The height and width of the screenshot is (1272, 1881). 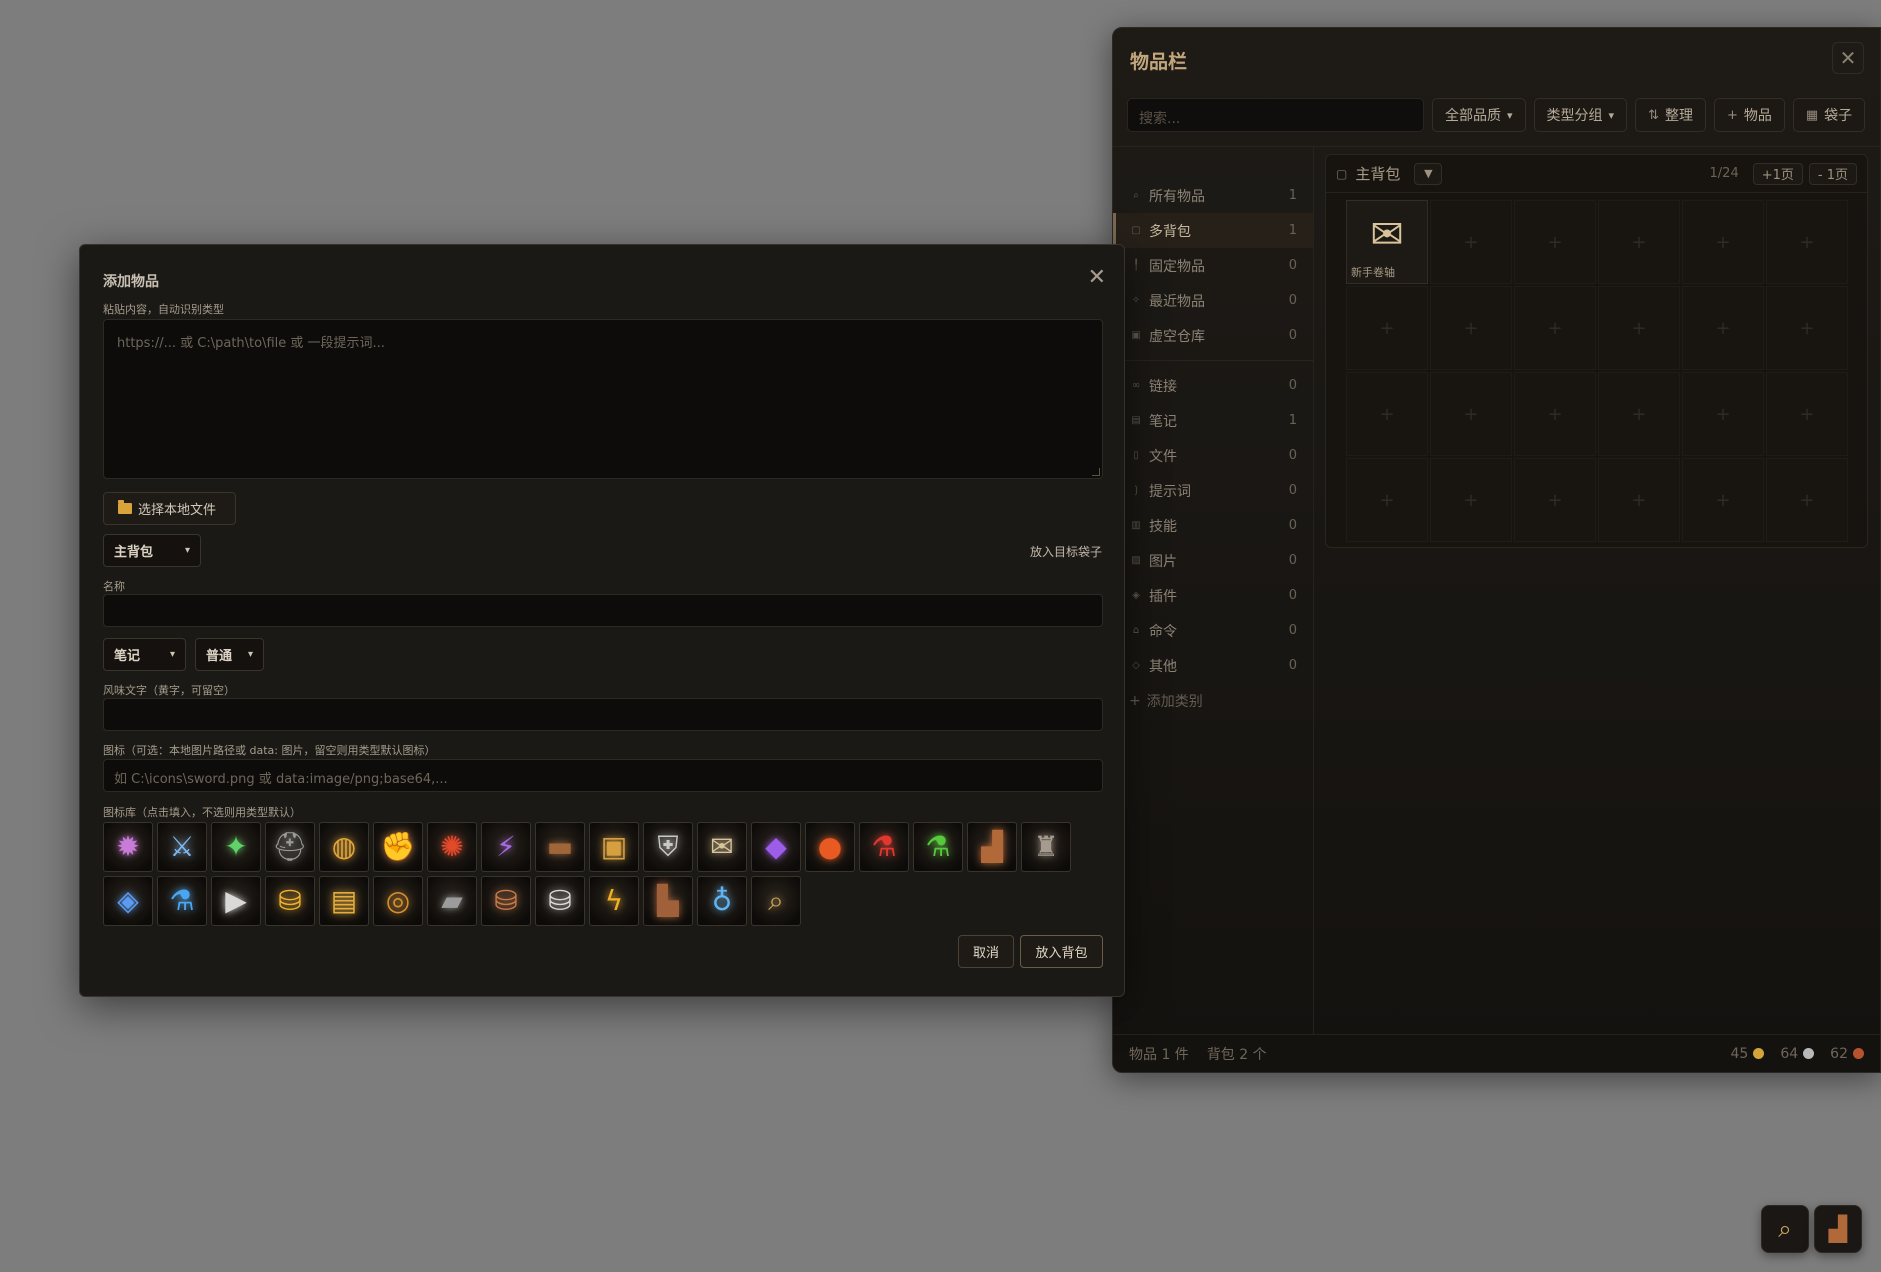 What do you see at coordinates (1378, 174) in the screenshot?
I see `bag-name: 主背包` at bounding box center [1378, 174].